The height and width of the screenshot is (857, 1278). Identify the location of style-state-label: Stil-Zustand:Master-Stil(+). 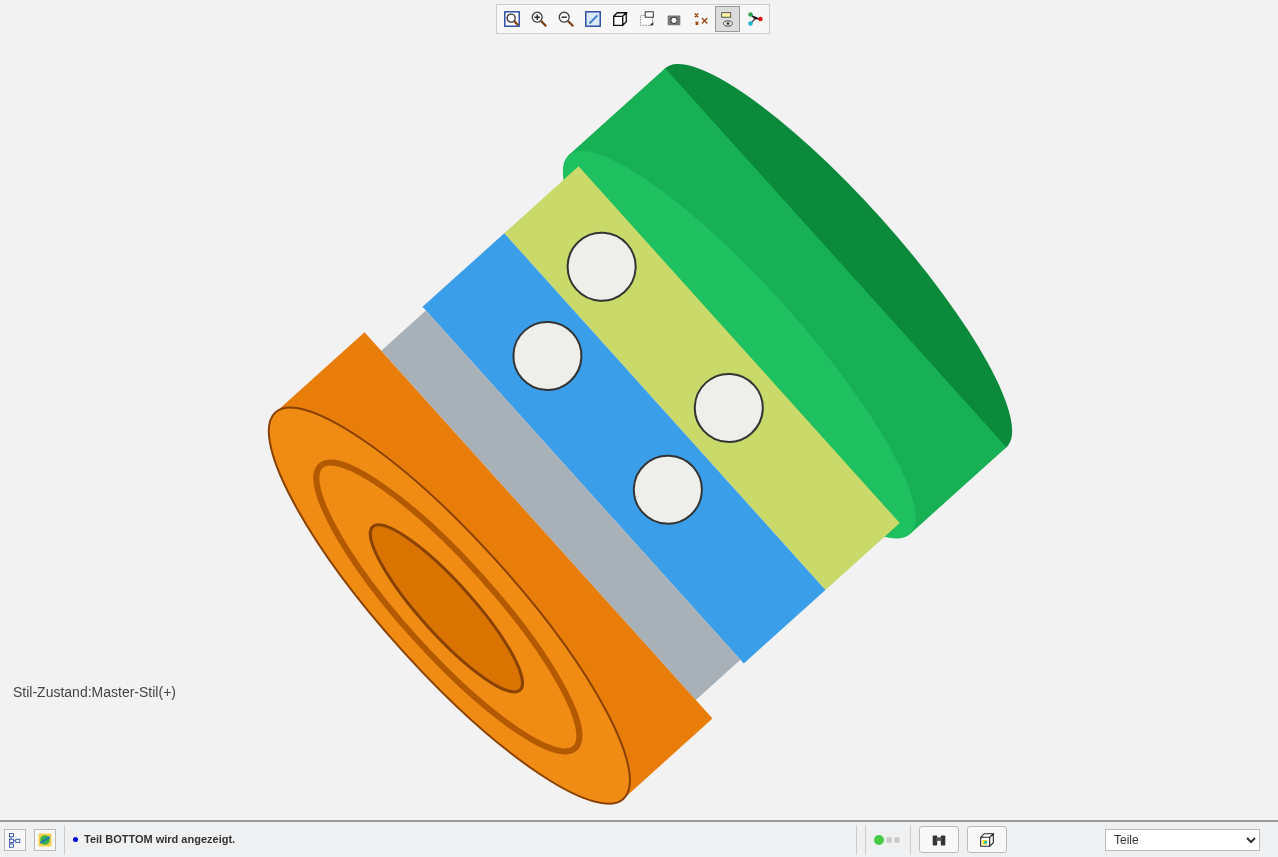
(94, 692).